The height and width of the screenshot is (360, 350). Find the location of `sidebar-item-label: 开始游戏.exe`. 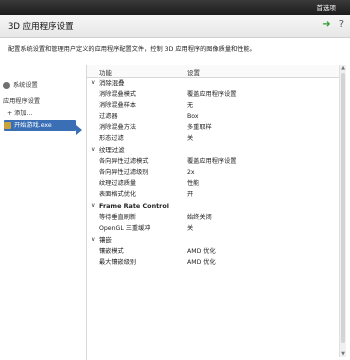

sidebar-item-label: 开始游戏.exe is located at coordinates (33, 125).